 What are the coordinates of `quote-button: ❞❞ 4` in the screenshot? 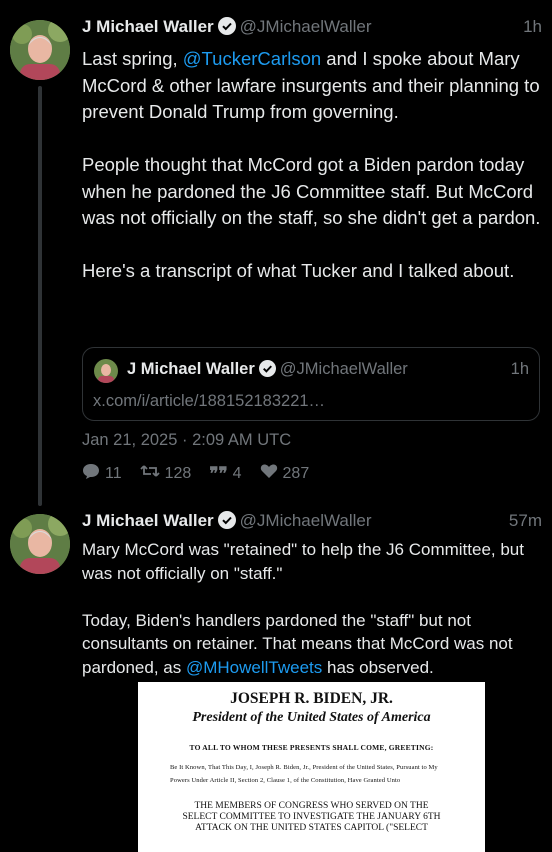 It's located at (225, 474).